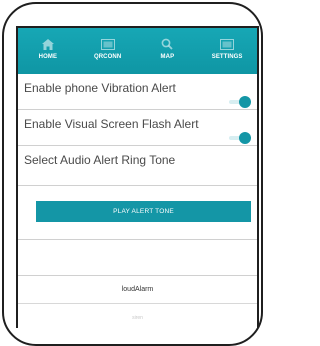  I want to click on home-icon, so click(48, 44).